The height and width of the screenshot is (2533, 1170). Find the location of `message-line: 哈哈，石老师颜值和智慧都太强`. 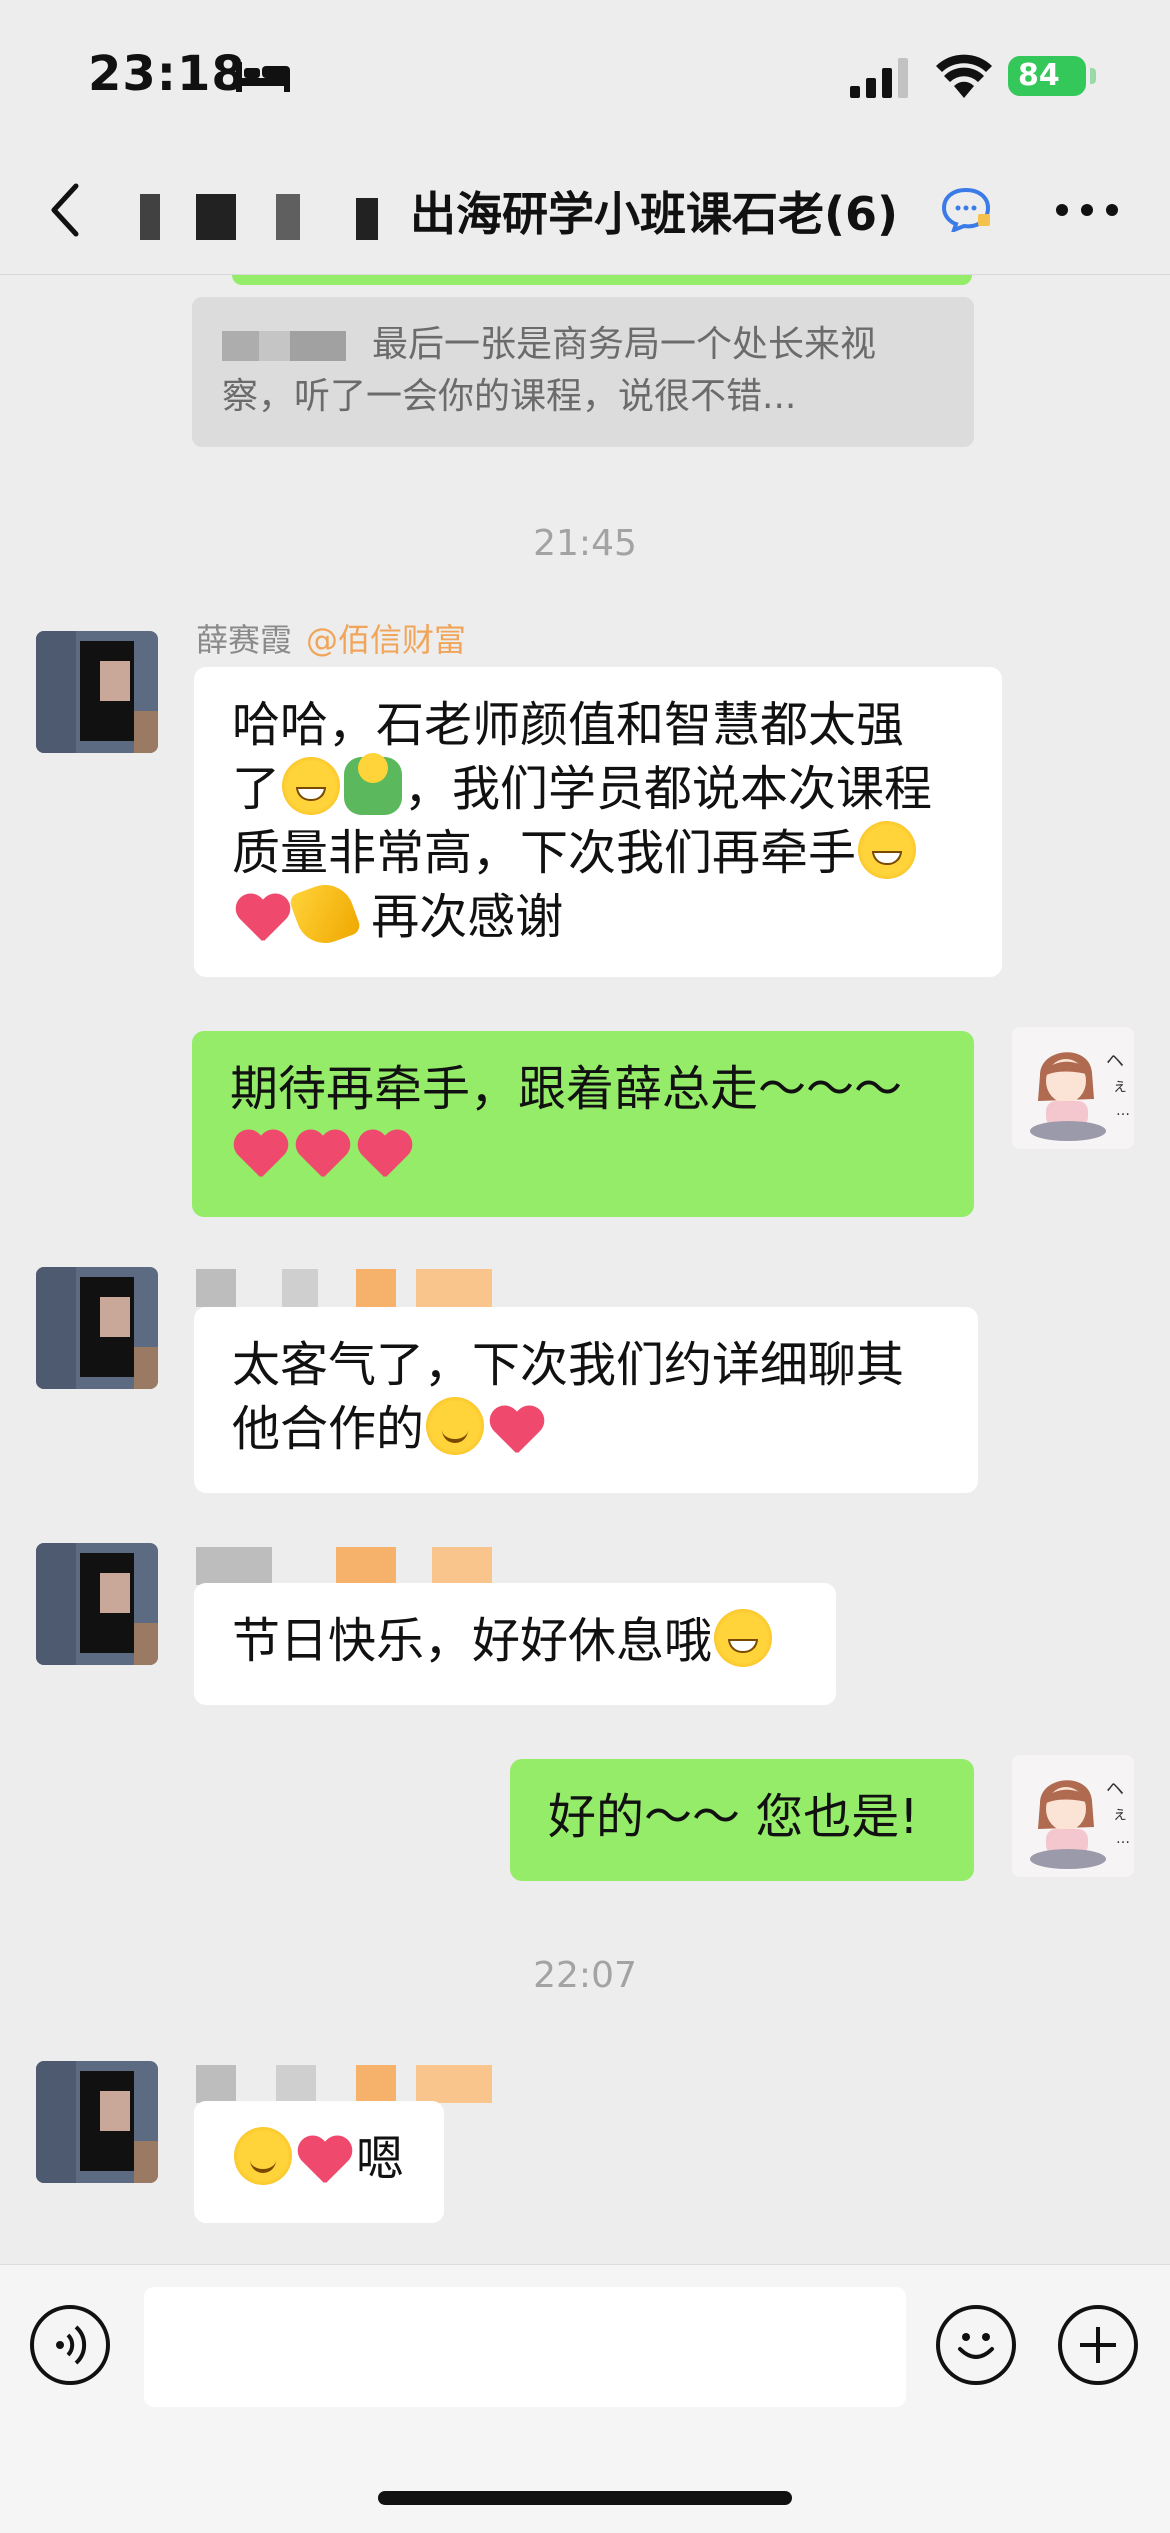

message-line: 哈哈，石老师颜值和智慧都太强 is located at coordinates (568, 725).